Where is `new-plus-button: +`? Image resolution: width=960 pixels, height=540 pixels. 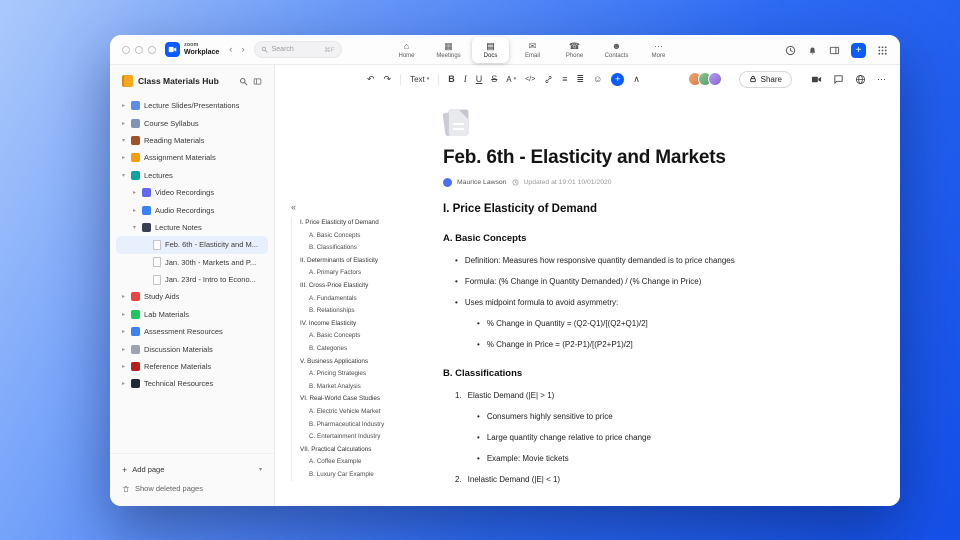
new-plus-button: + is located at coordinates (858, 50).